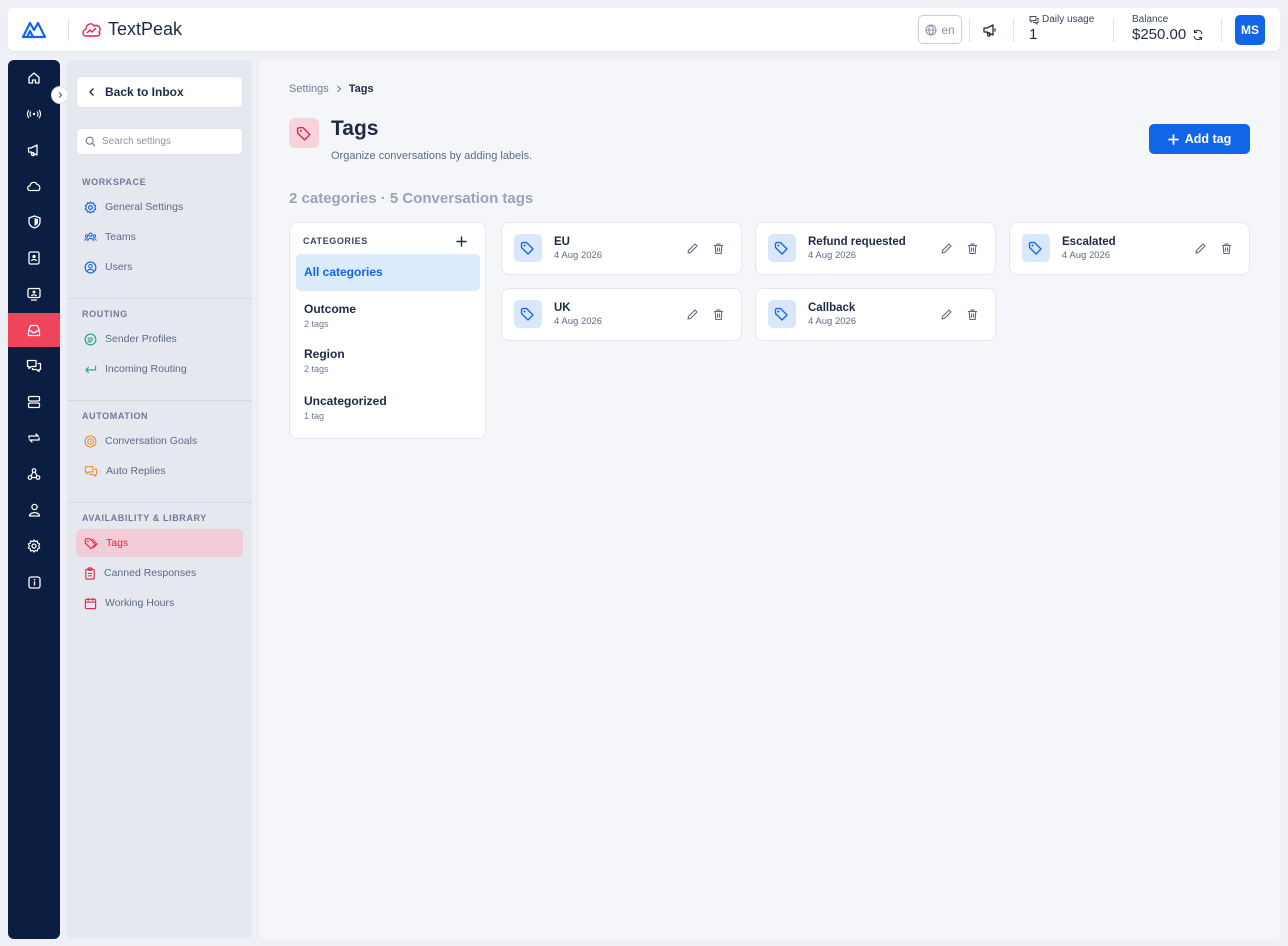 The height and width of the screenshot is (946, 1288). Describe the element at coordinates (144, 207) in the screenshot. I see `sidebar-item-label: General Settings` at that location.